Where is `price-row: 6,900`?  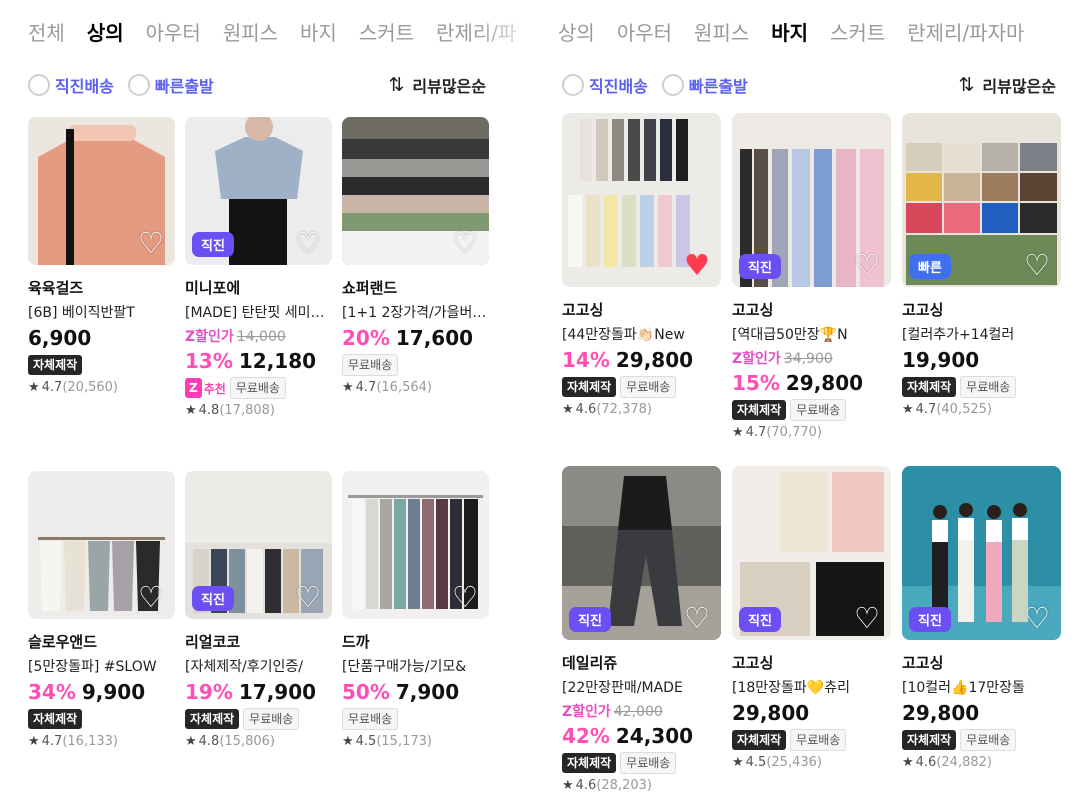 price-row: 6,900 is located at coordinates (101, 338).